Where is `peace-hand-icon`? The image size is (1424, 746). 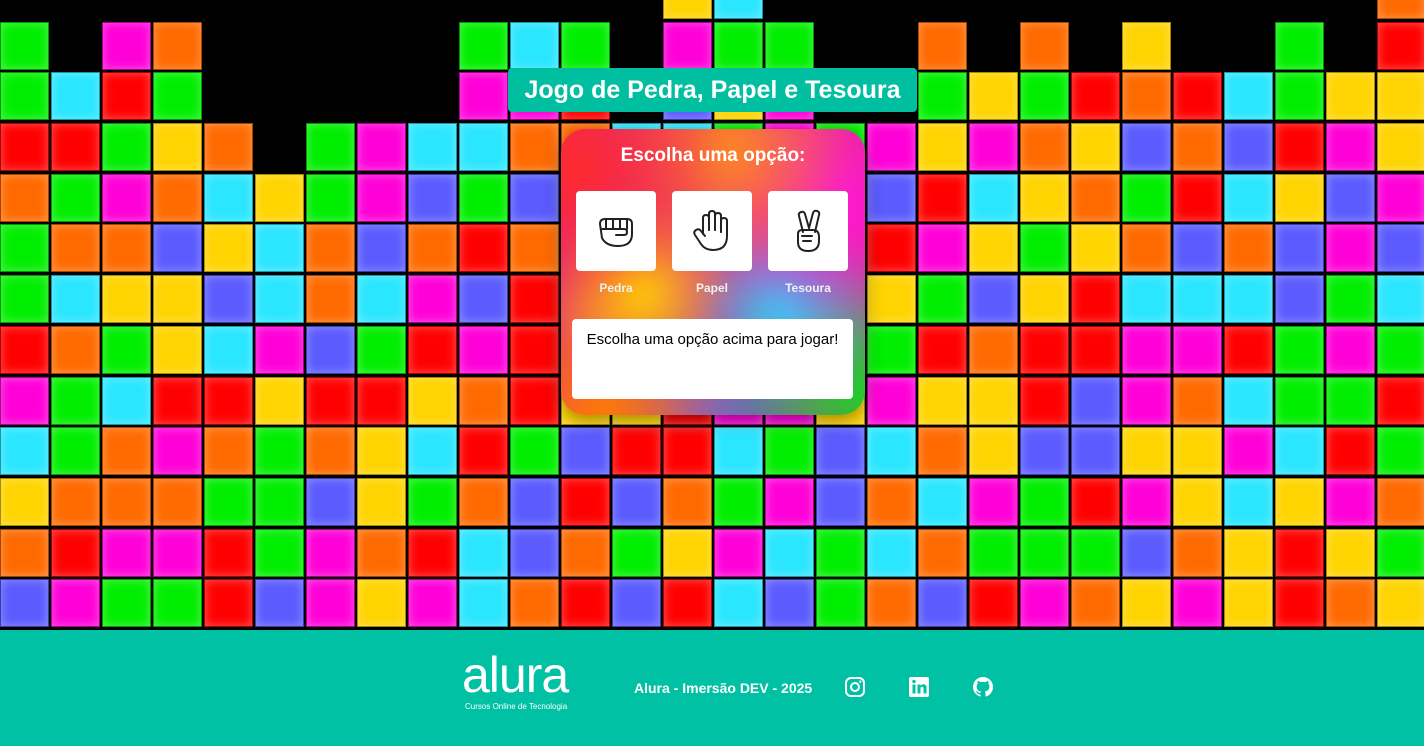 peace-hand-icon is located at coordinates (809, 230).